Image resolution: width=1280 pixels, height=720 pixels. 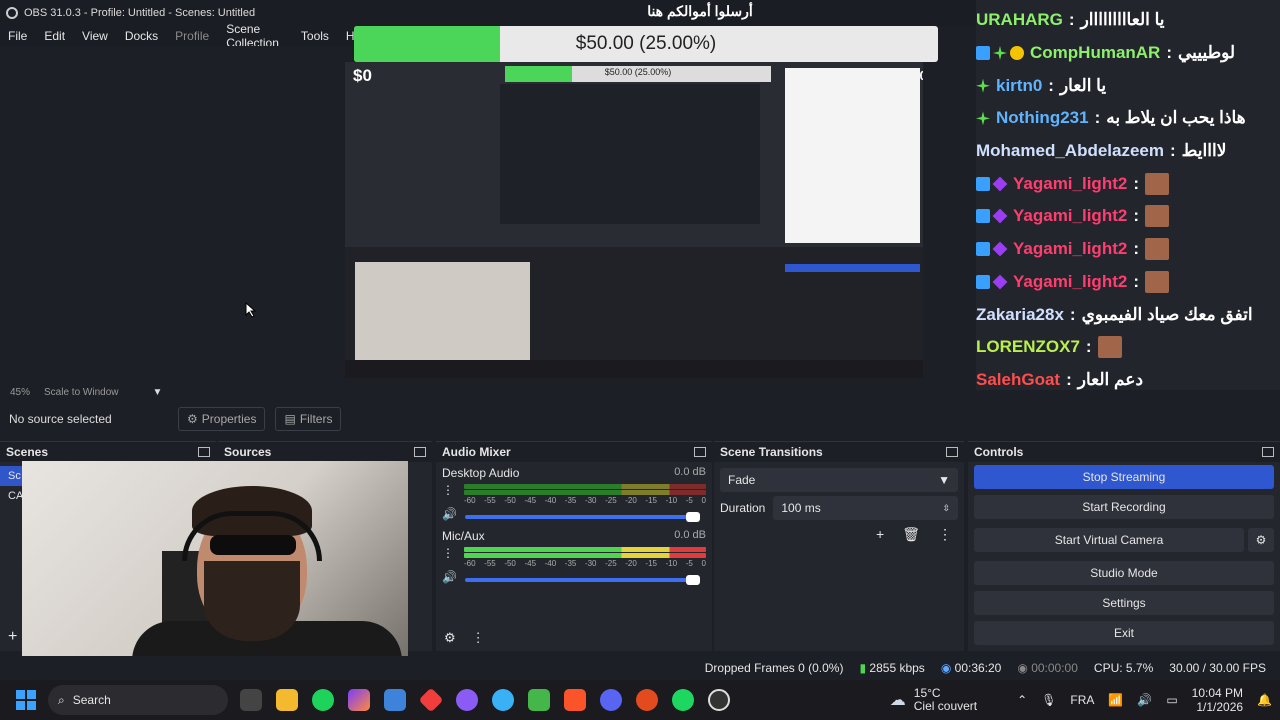 What do you see at coordinates (359, 700) in the screenshot?
I see `copilot-icon` at bounding box center [359, 700].